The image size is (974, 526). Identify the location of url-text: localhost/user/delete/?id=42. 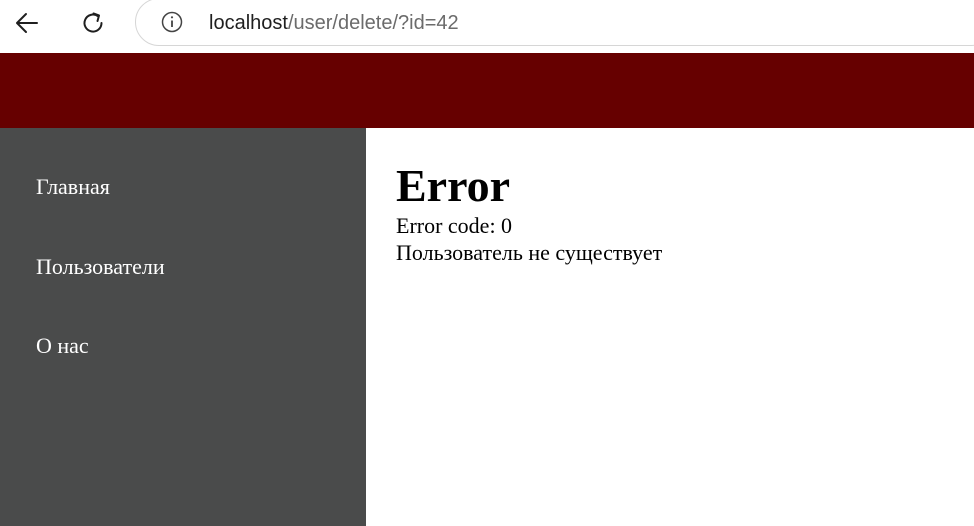
(334, 23).